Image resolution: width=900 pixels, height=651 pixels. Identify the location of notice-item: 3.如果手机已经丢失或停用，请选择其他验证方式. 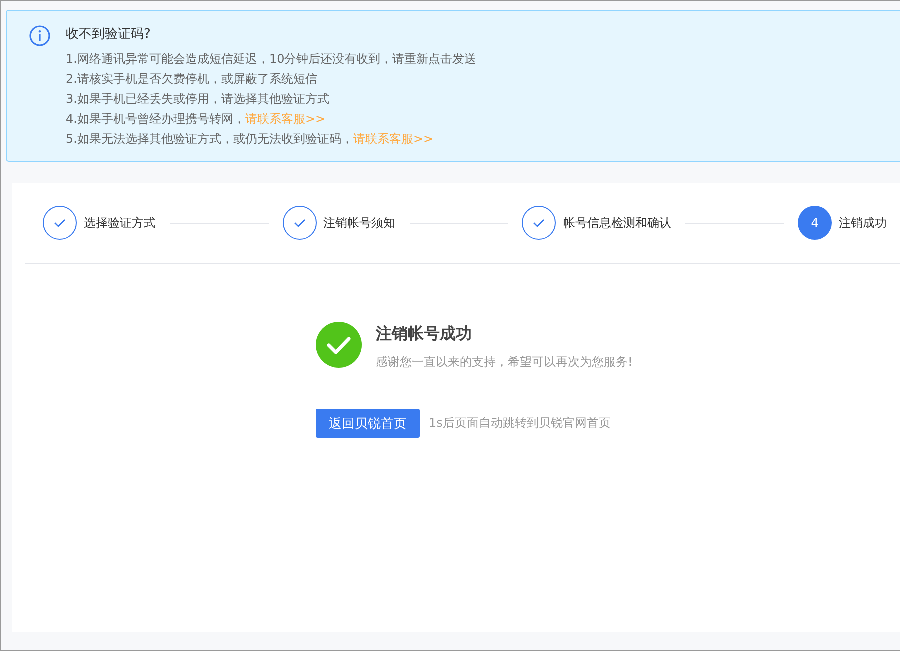
(198, 99).